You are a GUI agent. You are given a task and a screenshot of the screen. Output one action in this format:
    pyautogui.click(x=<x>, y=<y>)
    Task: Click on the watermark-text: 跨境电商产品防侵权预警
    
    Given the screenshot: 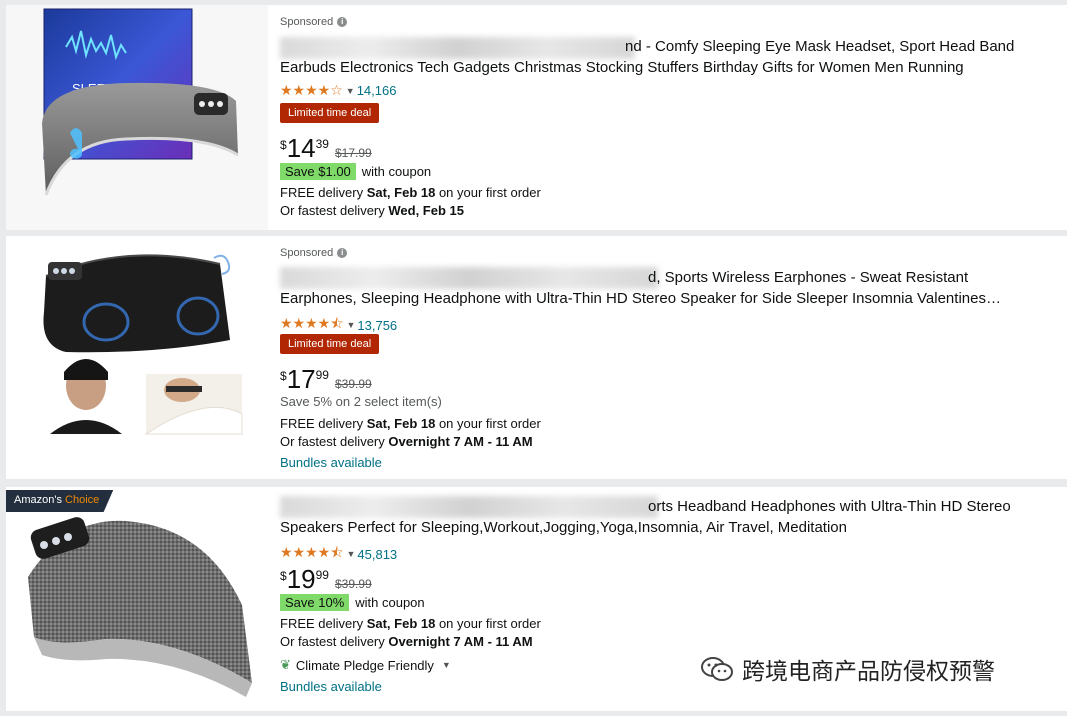 What is the action you would take?
    pyautogui.click(x=868, y=672)
    